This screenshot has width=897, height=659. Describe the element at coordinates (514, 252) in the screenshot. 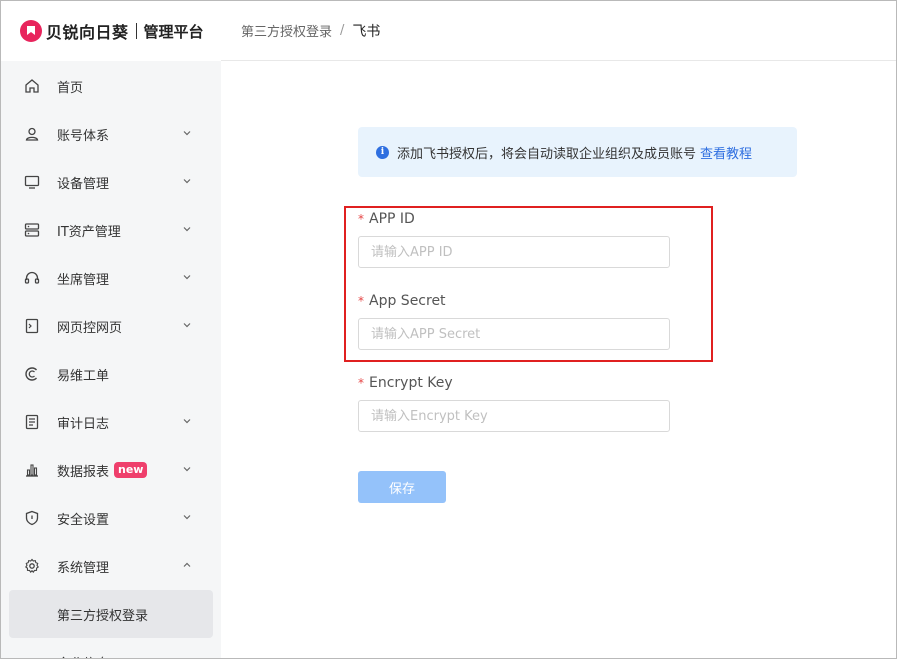

I see `app-id-input` at that location.